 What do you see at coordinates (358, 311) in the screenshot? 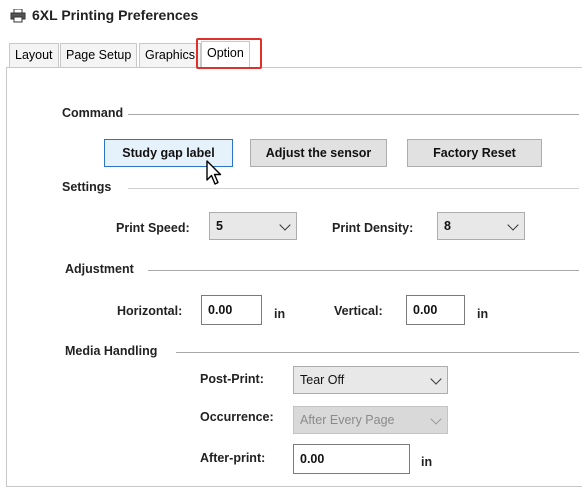
I see `vertical-label: Vertical:` at bounding box center [358, 311].